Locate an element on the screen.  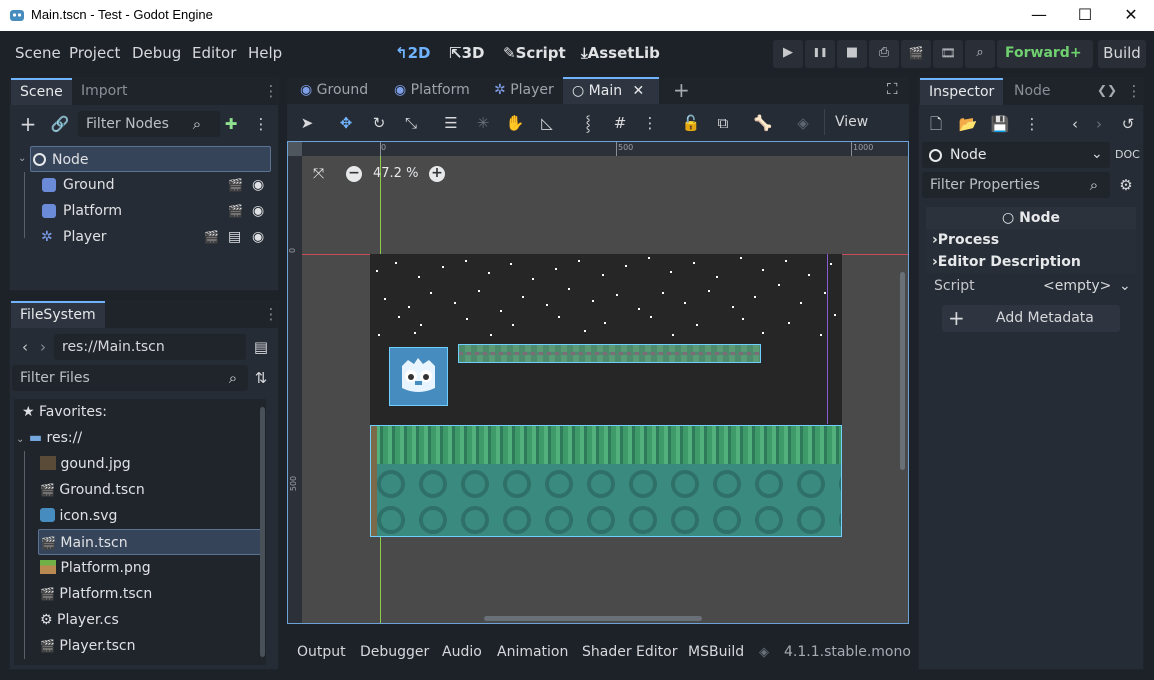
collapse-arrow-icon: ⌄ is located at coordinates (22, 158).